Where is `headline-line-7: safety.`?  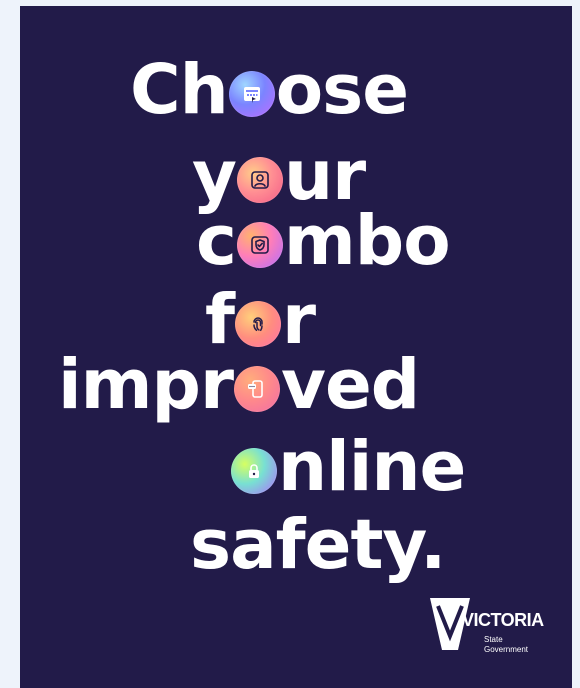
headline-line-7: safety. is located at coordinates (318, 545).